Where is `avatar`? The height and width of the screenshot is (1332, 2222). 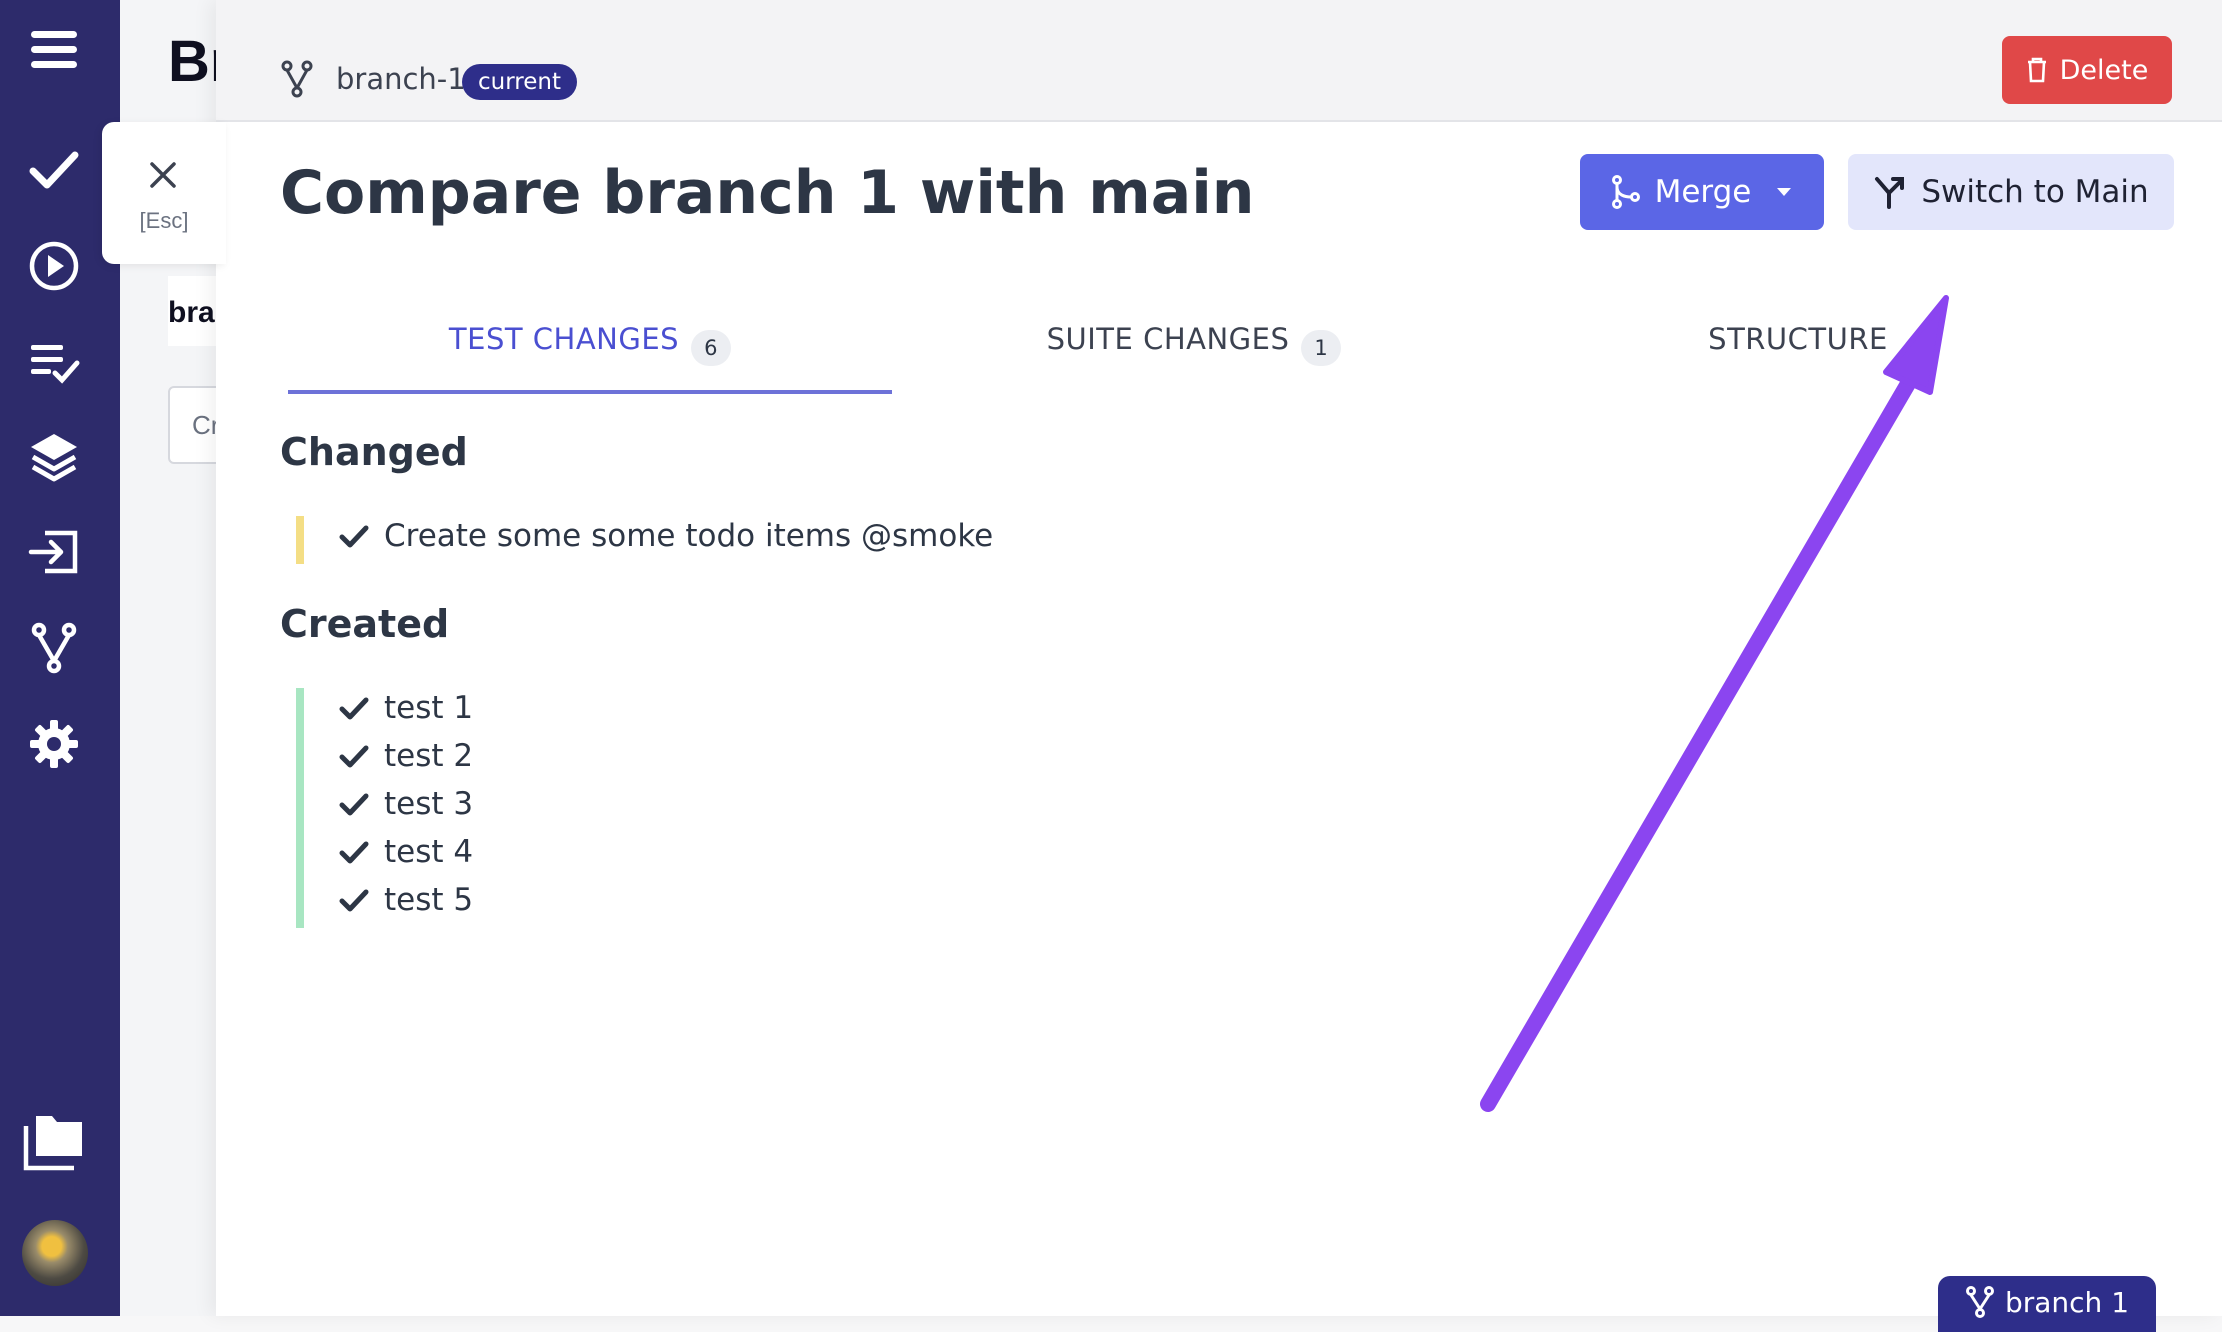
avatar is located at coordinates (55, 1253).